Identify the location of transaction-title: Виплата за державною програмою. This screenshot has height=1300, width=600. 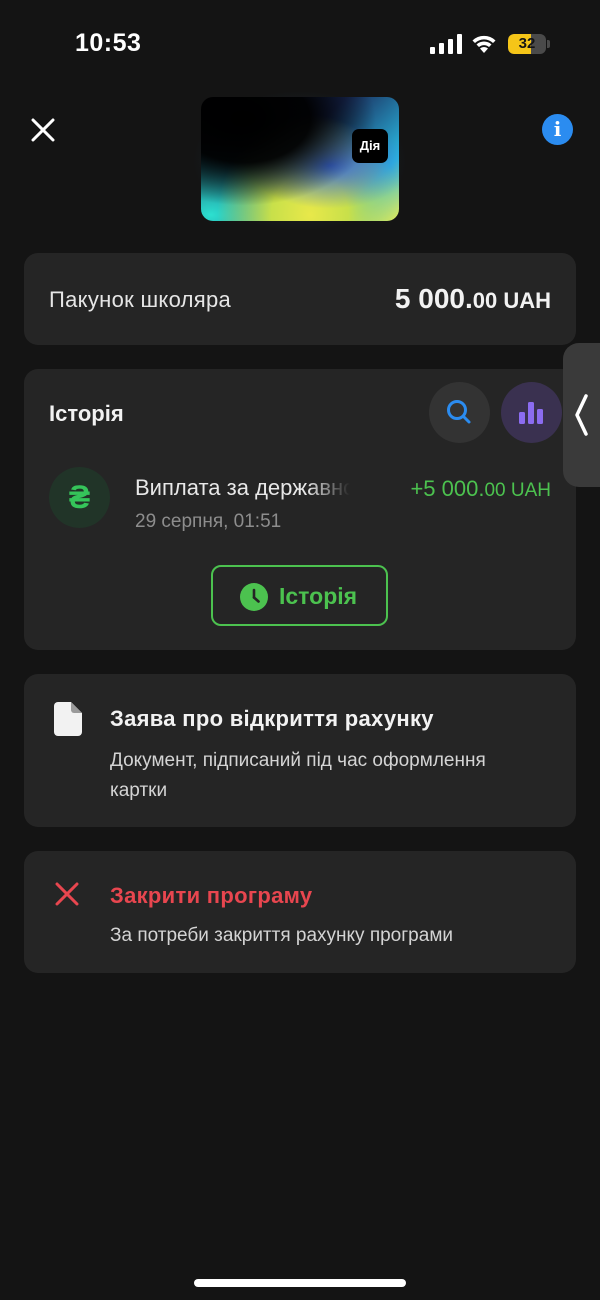
(242, 487).